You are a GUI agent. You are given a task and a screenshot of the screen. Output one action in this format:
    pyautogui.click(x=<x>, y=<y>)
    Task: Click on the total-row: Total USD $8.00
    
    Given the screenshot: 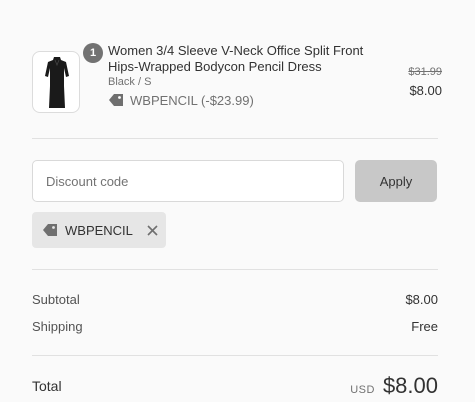 What is the action you would take?
    pyautogui.click(x=235, y=386)
    